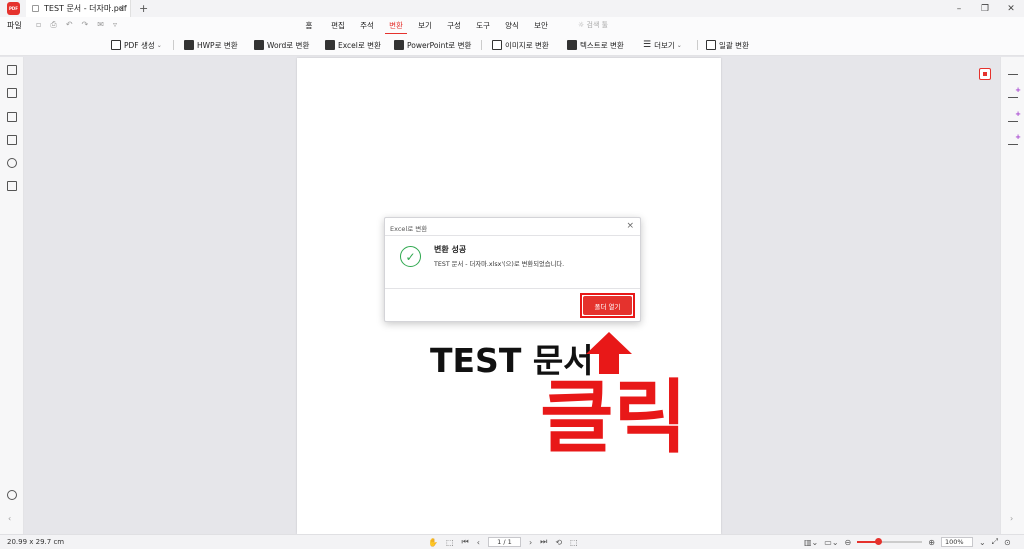 The image size is (1024, 549). I want to click on last-page-icon: ⏭, so click(543, 542).